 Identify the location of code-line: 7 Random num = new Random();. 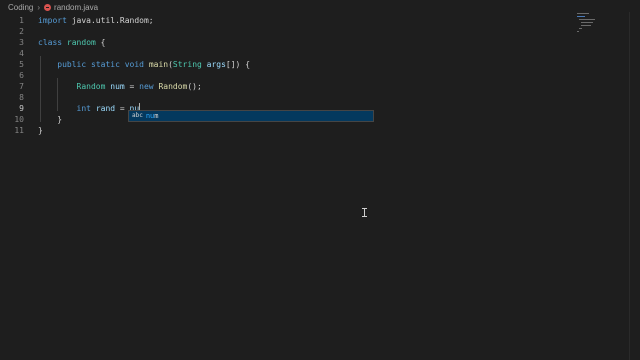
(287, 86).